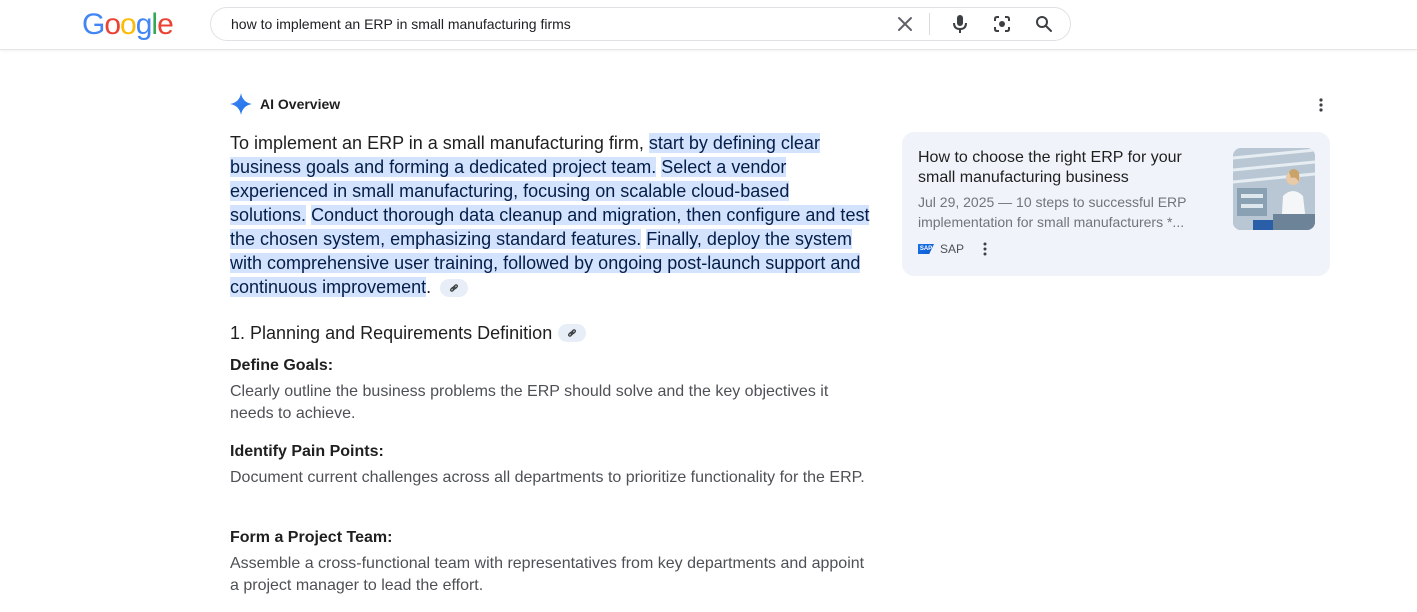 The height and width of the screenshot is (612, 1417). I want to click on search-actions, so click(965, 24).